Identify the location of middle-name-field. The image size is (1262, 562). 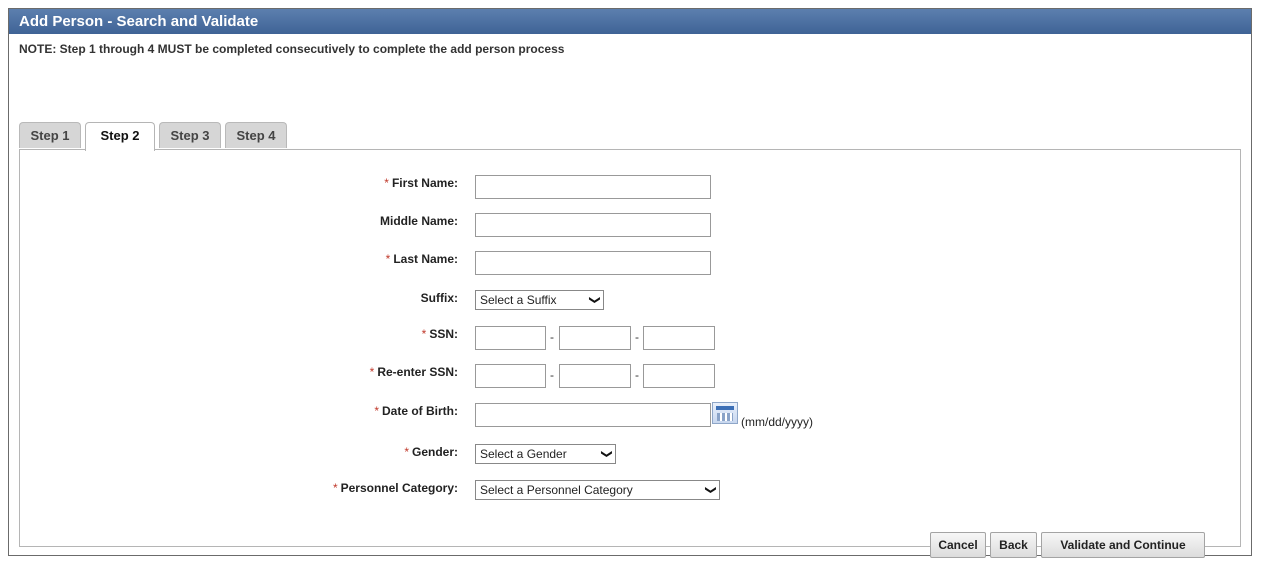
(593, 225).